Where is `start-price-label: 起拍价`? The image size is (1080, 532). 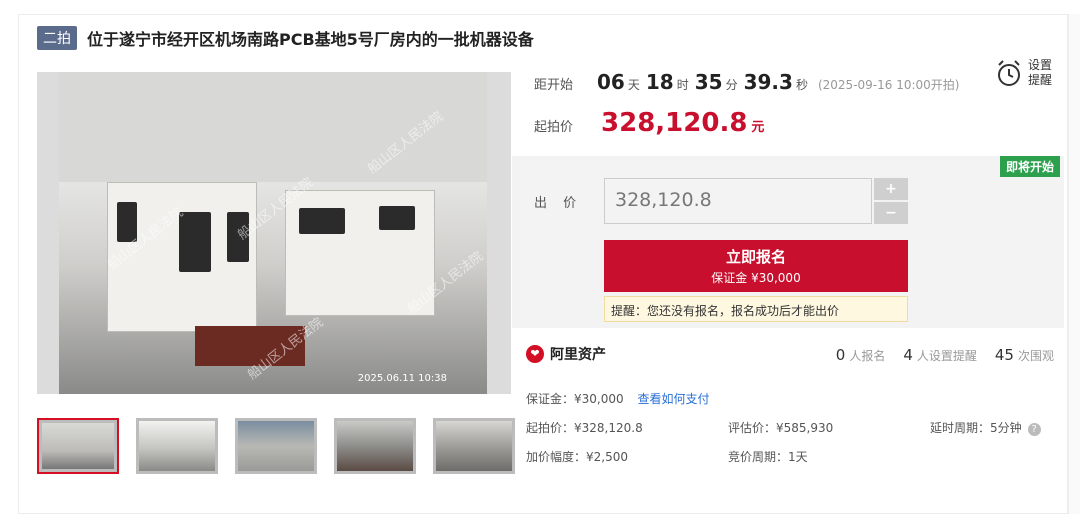 start-price-label: 起拍价 is located at coordinates (554, 127).